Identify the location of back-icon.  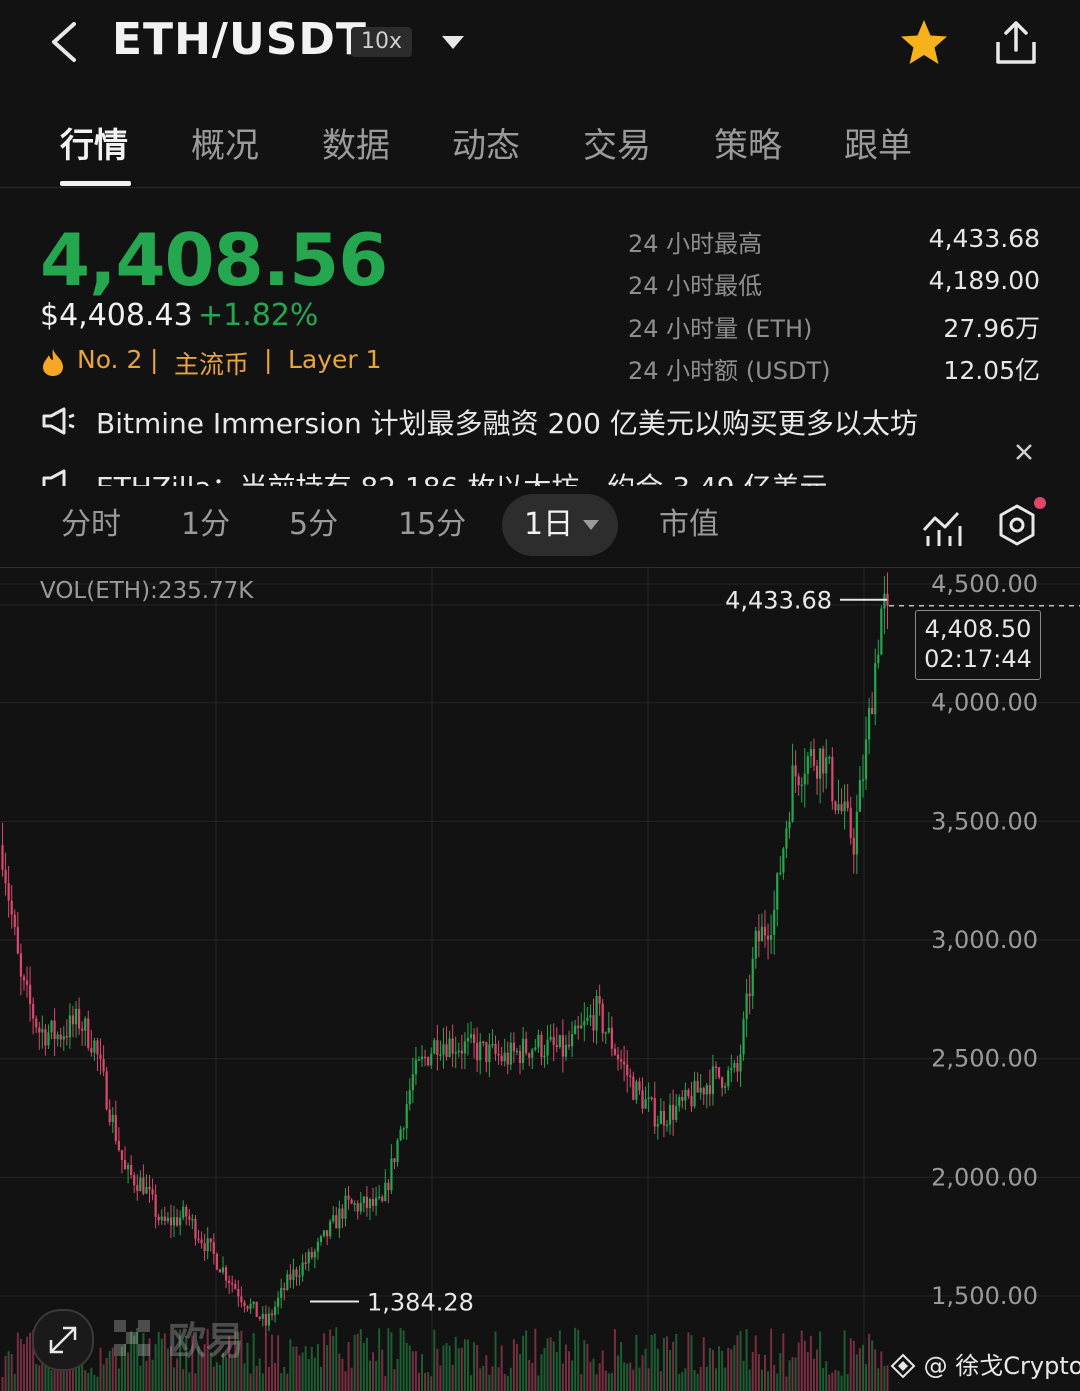
(64, 42).